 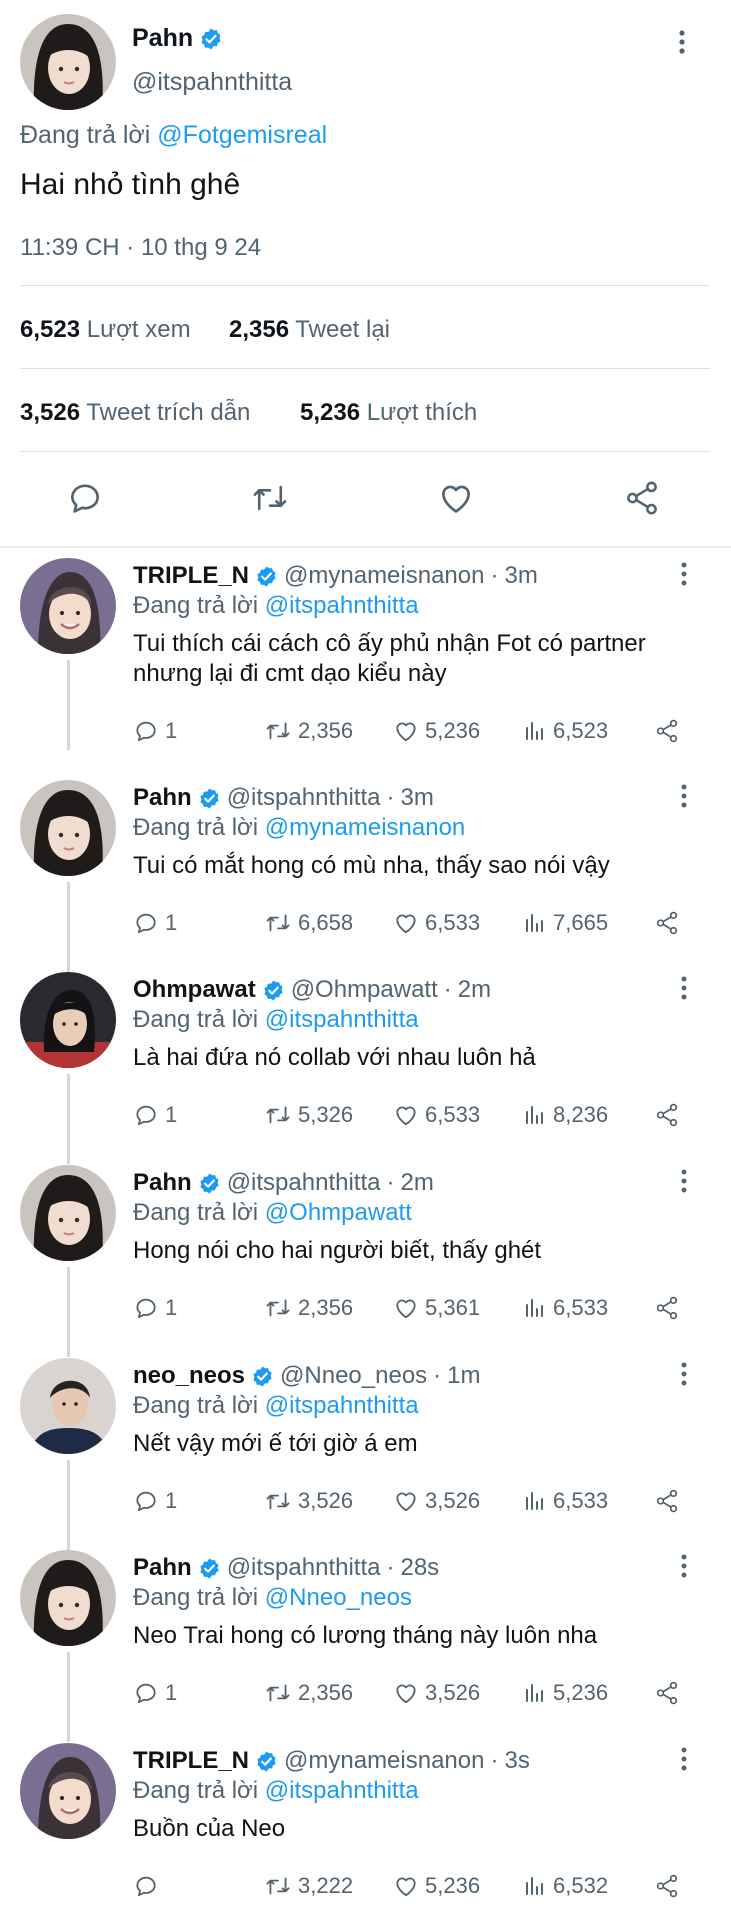 What do you see at coordinates (189, 1376) in the screenshot?
I see `author-name: neo_neos` at bounding box center [189, 1376].